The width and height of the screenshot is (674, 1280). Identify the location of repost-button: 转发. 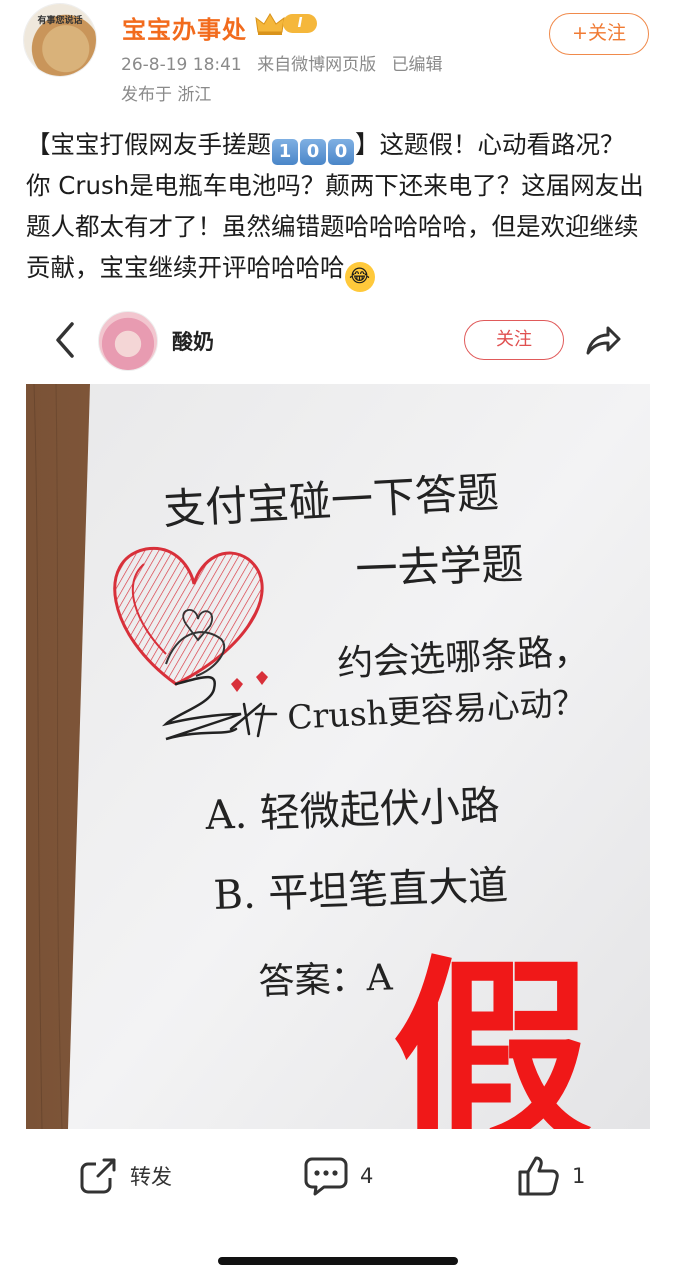
(125, 1176).